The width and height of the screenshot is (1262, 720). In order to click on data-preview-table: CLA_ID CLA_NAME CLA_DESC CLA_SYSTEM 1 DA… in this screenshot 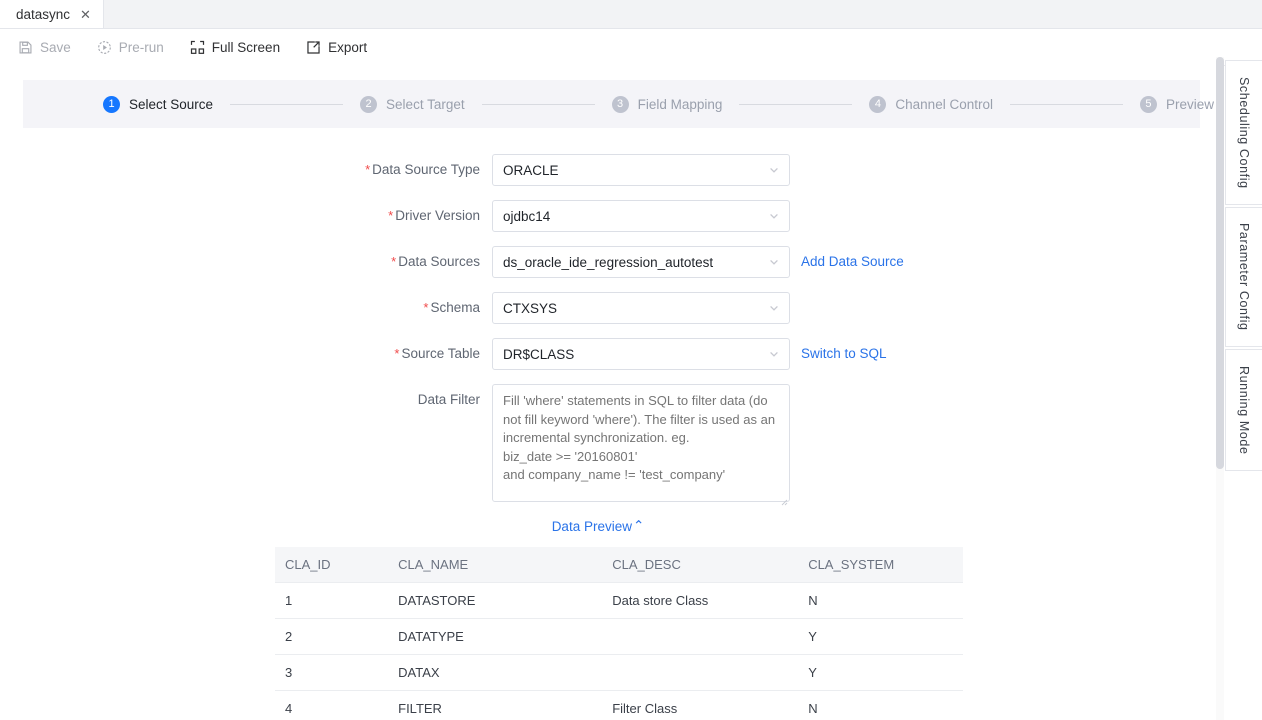, I will do `click(619, 633)`.